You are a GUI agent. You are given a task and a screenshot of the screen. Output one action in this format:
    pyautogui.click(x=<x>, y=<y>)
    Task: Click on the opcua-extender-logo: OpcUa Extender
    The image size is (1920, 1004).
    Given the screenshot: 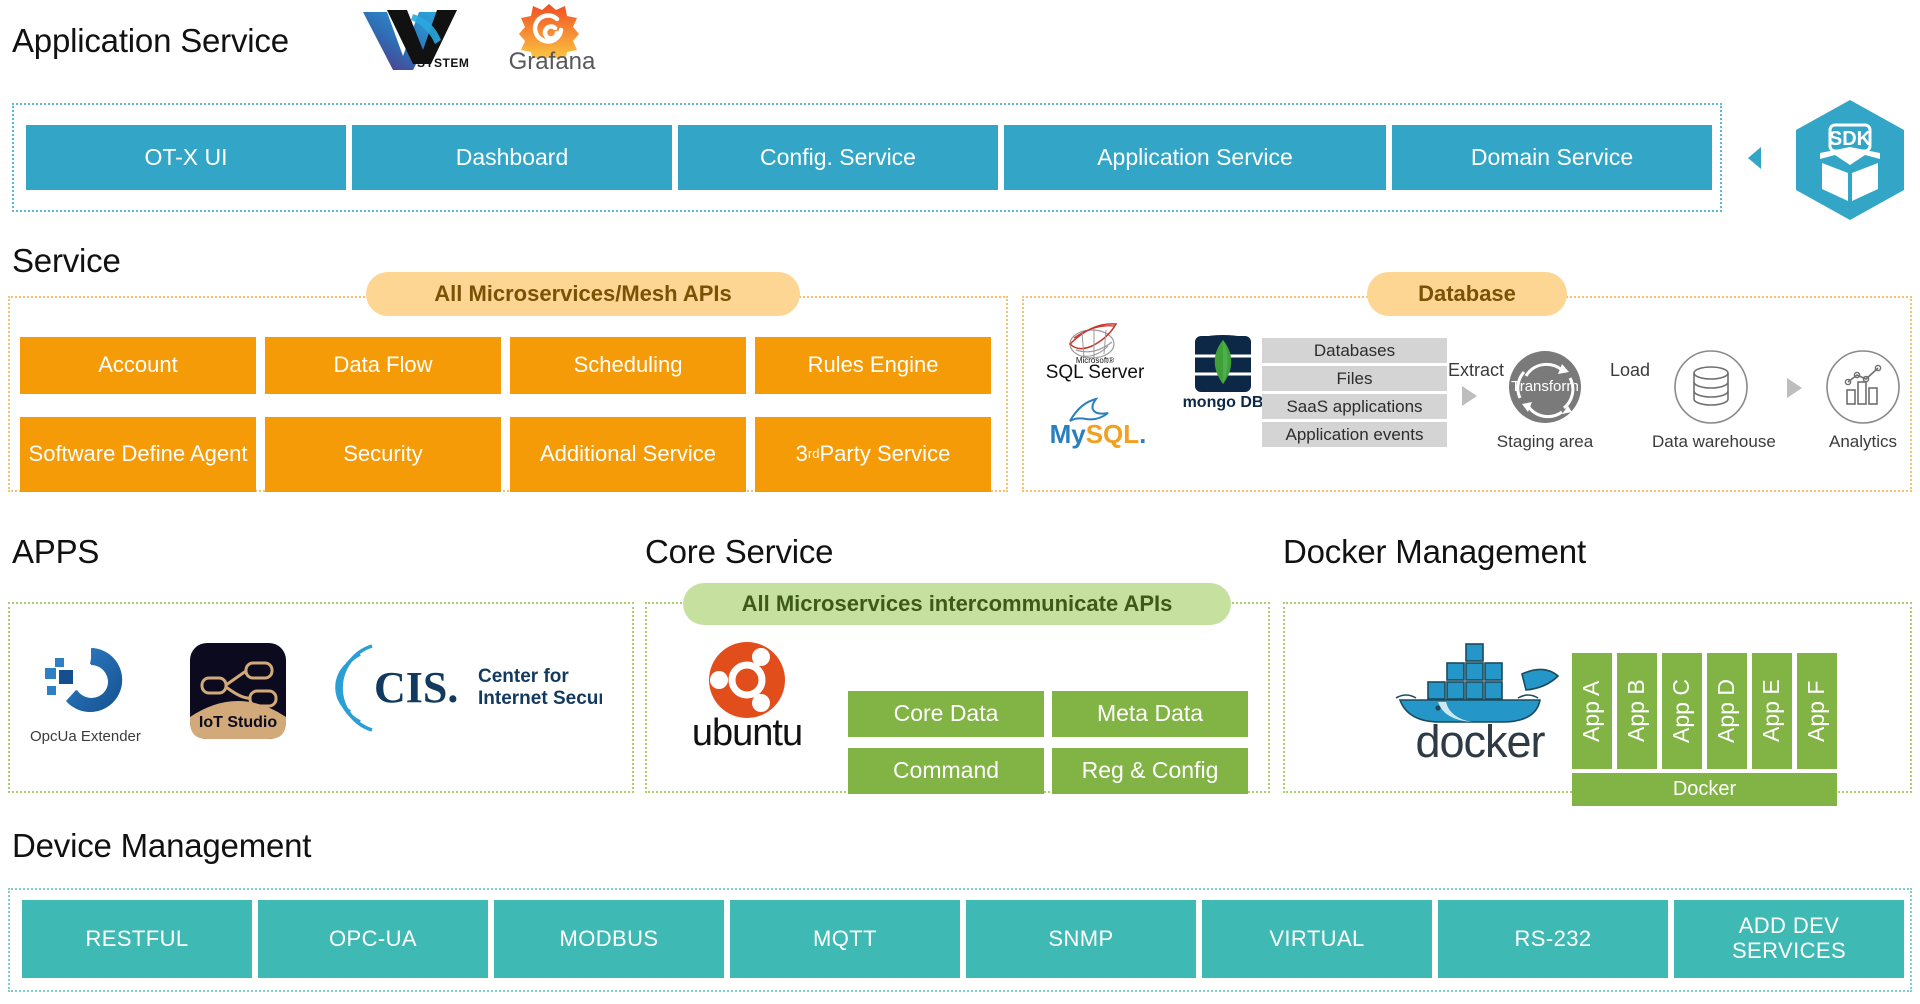 What is the action you would take?
    pyautogui.click(x=85, y=696)
    